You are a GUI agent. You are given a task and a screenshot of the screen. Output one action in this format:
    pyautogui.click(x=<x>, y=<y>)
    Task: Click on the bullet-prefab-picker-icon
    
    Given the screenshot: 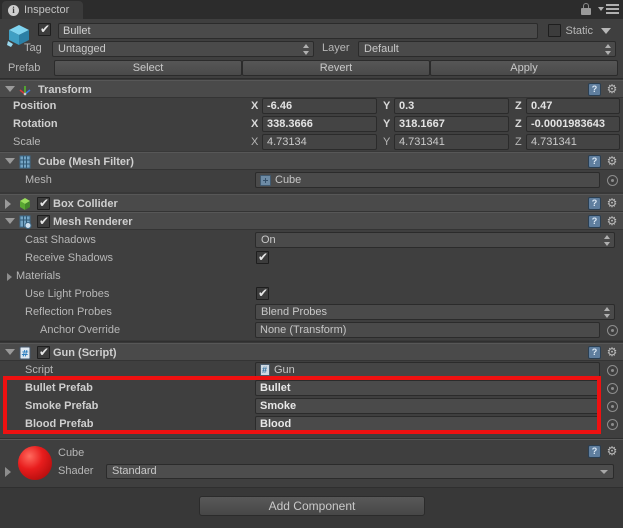 What is the action you would take?
    pyautogui.click(x=612, y=388)
    